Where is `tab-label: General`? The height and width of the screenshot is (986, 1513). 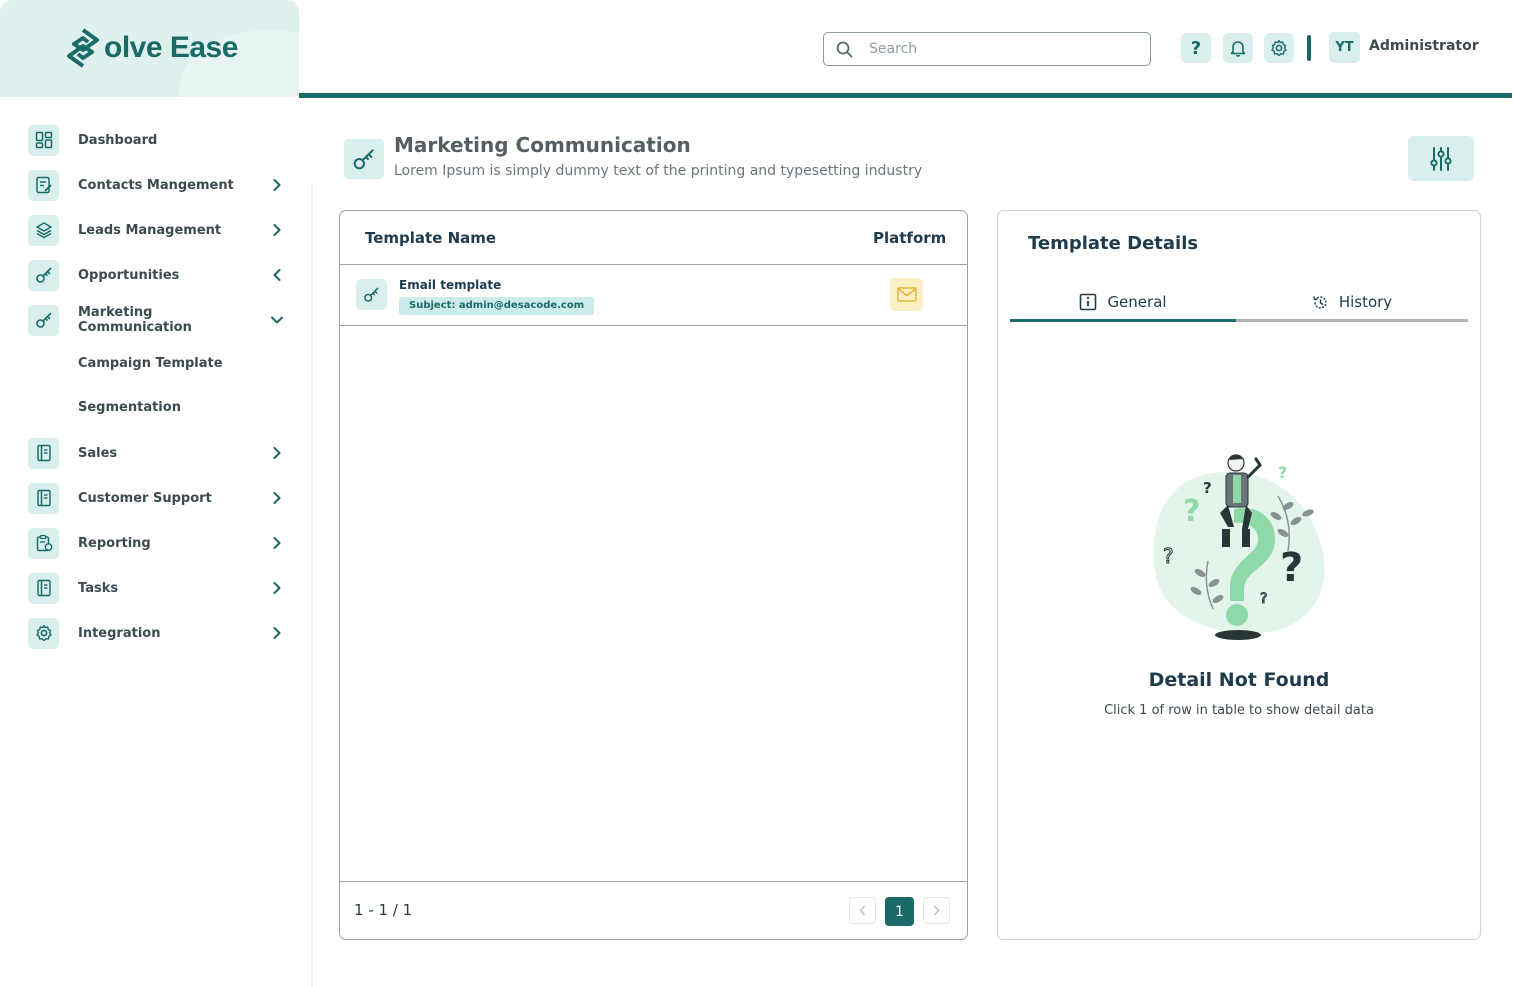
tab-label: General is located at coordinates (1137, 302).